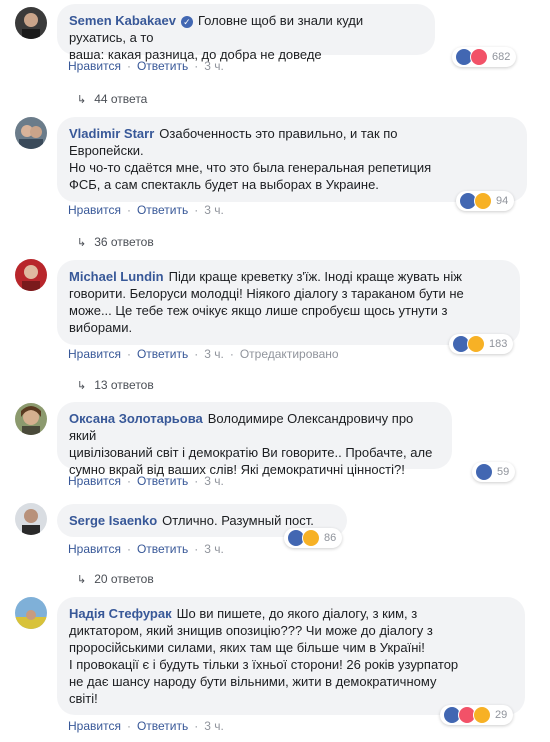 The height and width of the screenshot is (742, 550). Describe the element at coordinates (330, 538) in the screenshot. I see `reaction-count: 86` at that location.